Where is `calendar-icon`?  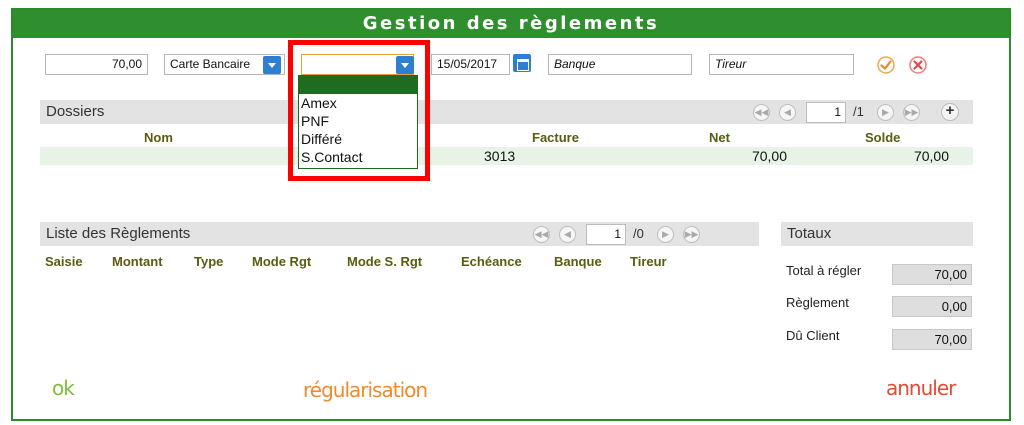 calendar-icon is located at coordinates (522, 63).